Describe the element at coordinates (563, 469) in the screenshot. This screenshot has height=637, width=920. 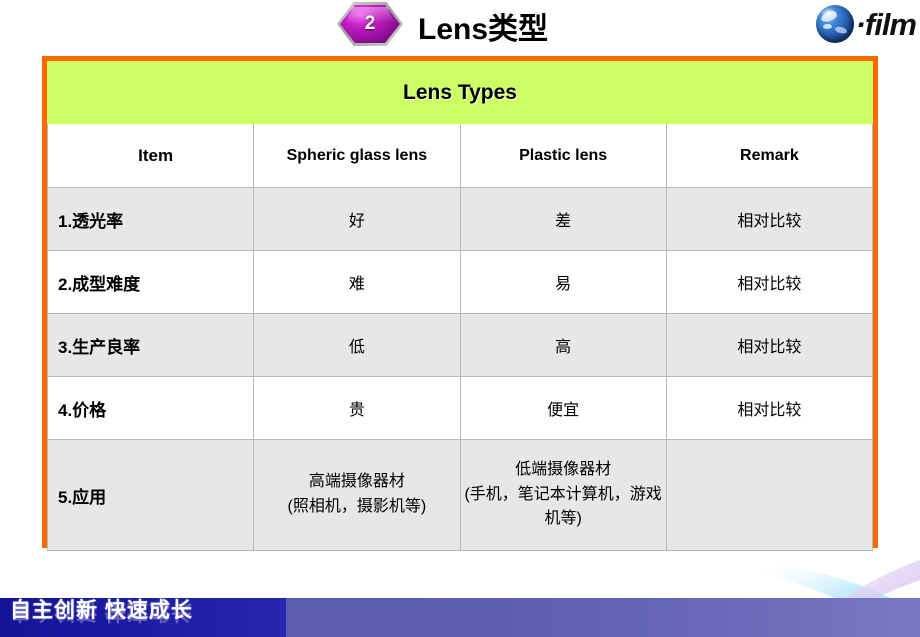
I see `row-plastic-line1: 低端摄像器材` at that location.